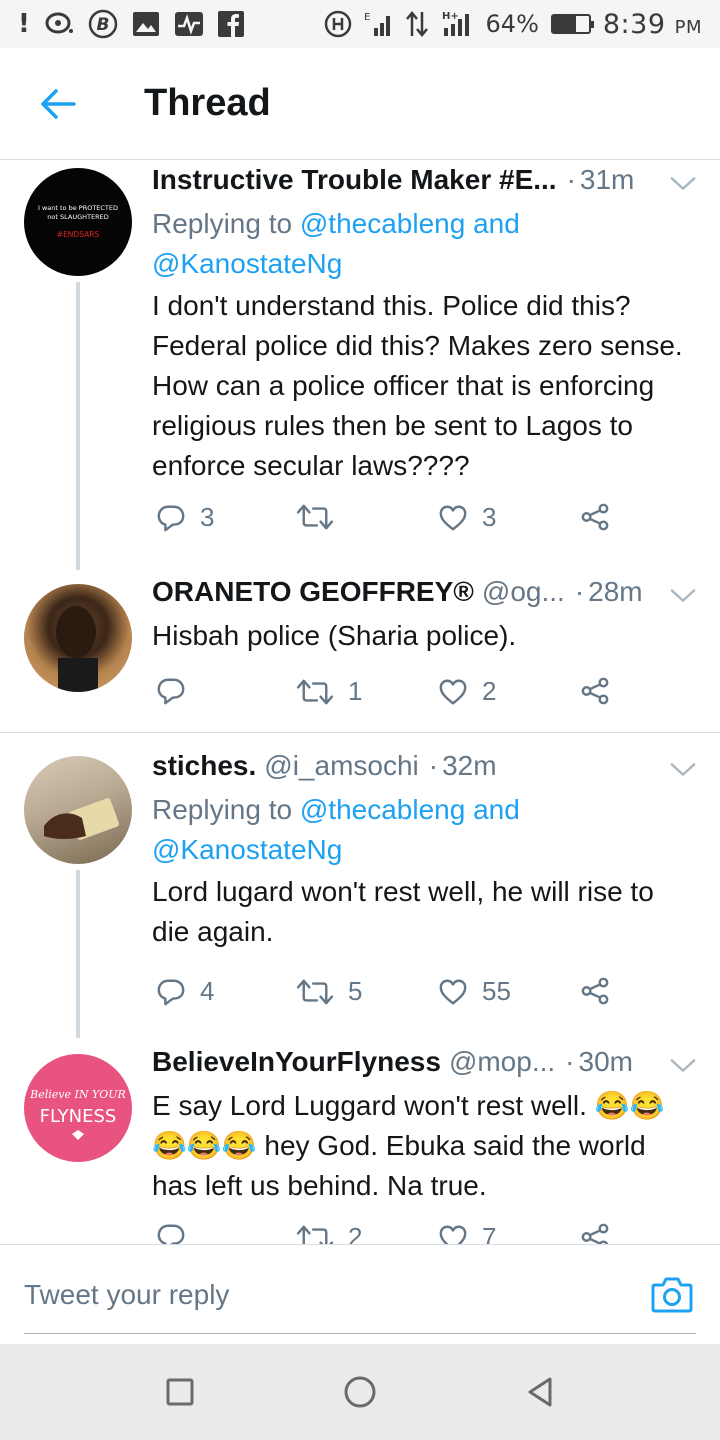 This screenshot has height=1440, width=720. Describe the element at coordinates (474, 991) in the screenshot. I see `like-button: 55` at that location.